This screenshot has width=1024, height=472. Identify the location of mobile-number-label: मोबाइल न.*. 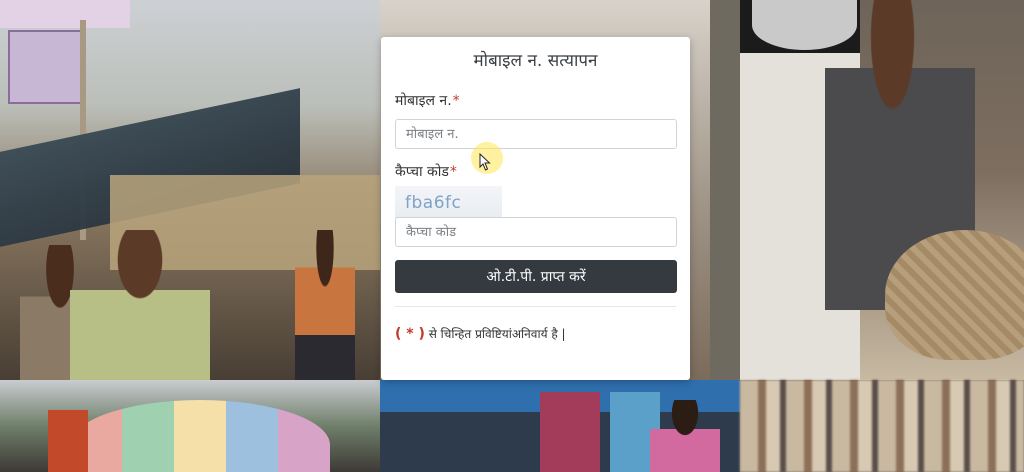
(535, 101).